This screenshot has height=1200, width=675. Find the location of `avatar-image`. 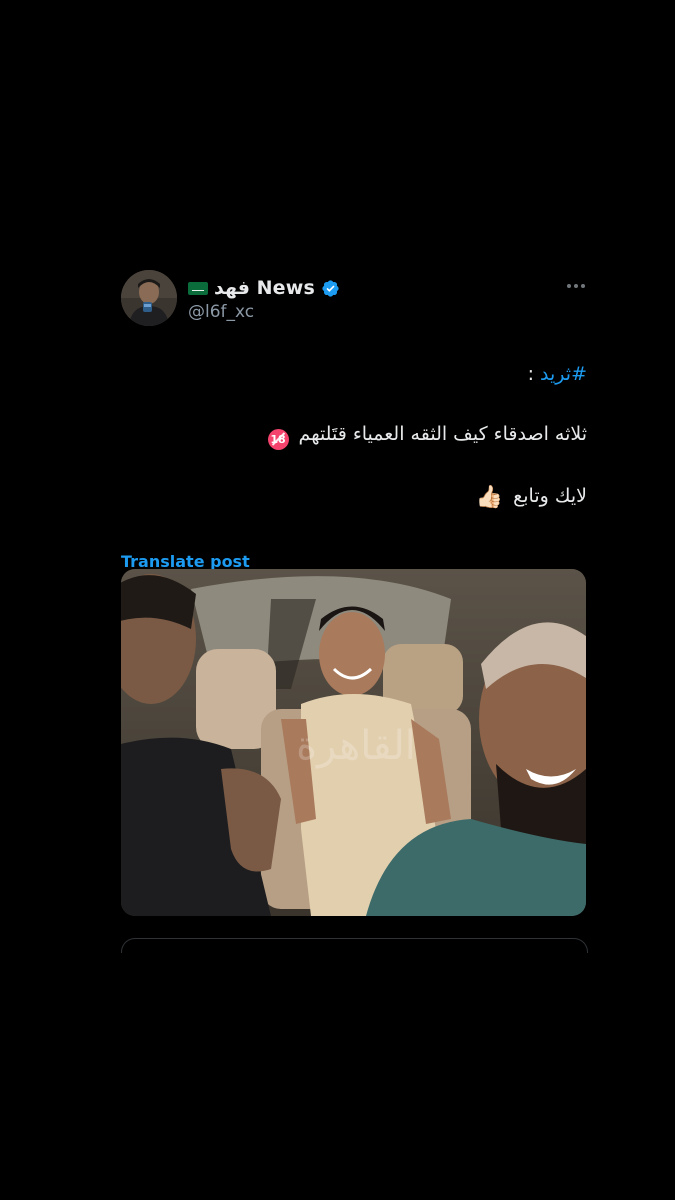

avatar-image is located at coordinates (149, 298).